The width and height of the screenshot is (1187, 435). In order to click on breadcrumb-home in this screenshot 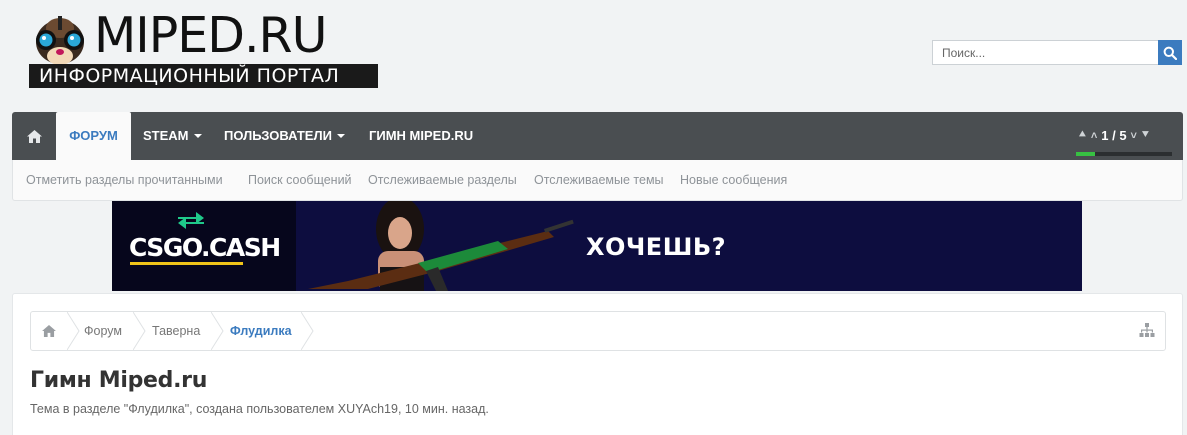, I will do `click(49, 331)`.